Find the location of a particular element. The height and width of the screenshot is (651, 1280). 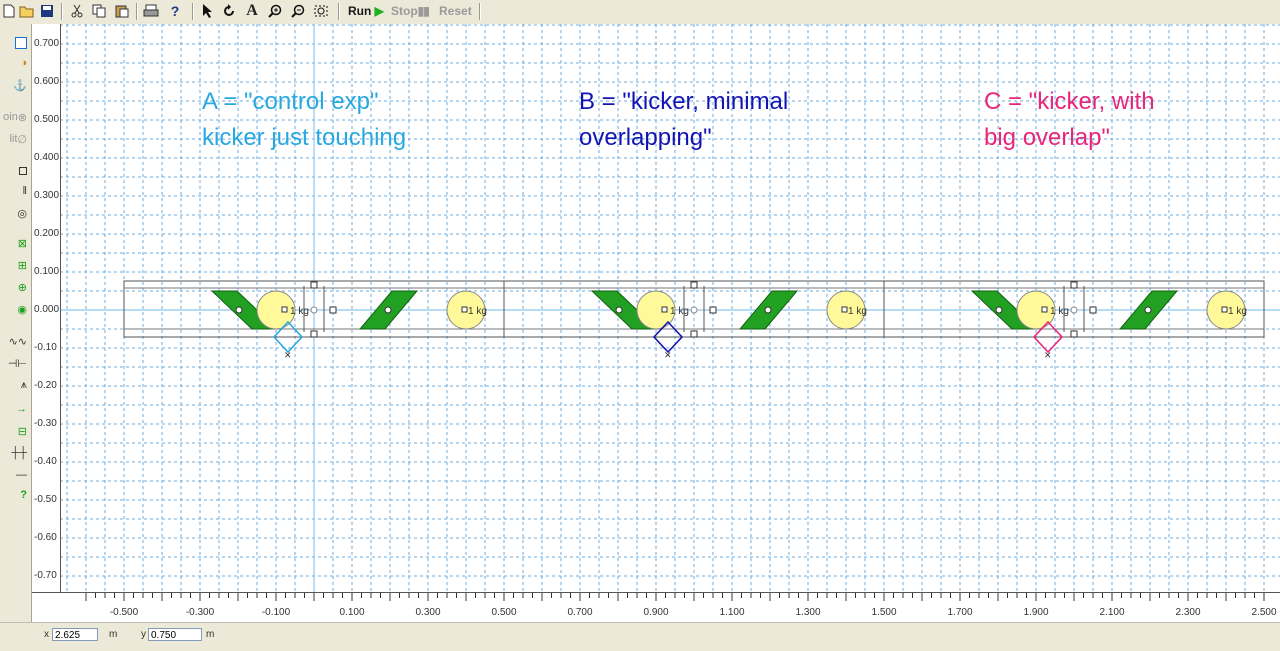

x-axis-tick-label: 2.100 is located at coordinates (1112, 612).